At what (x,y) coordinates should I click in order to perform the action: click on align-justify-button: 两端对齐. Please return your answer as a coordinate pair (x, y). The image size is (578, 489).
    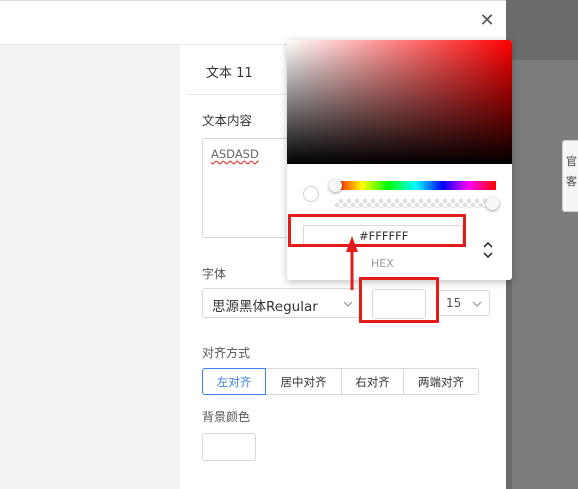
    Looking at the image, I should click on (441, 381).